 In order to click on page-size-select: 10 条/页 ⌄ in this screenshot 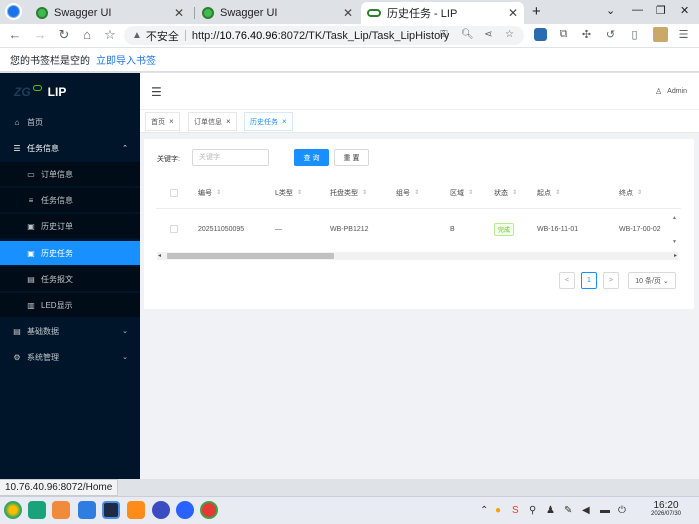, I will do `click(652, 280)`.